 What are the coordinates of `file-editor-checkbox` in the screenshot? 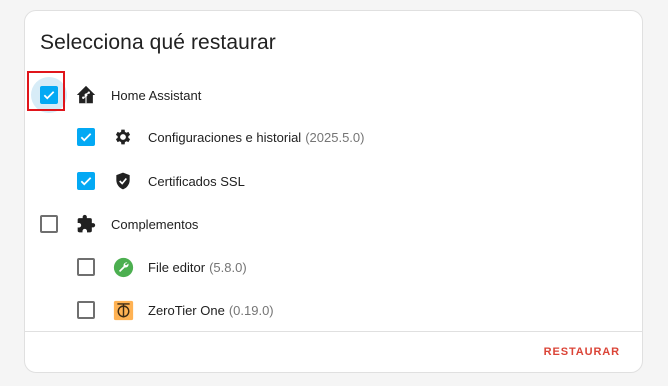 It's located at (86, 267).